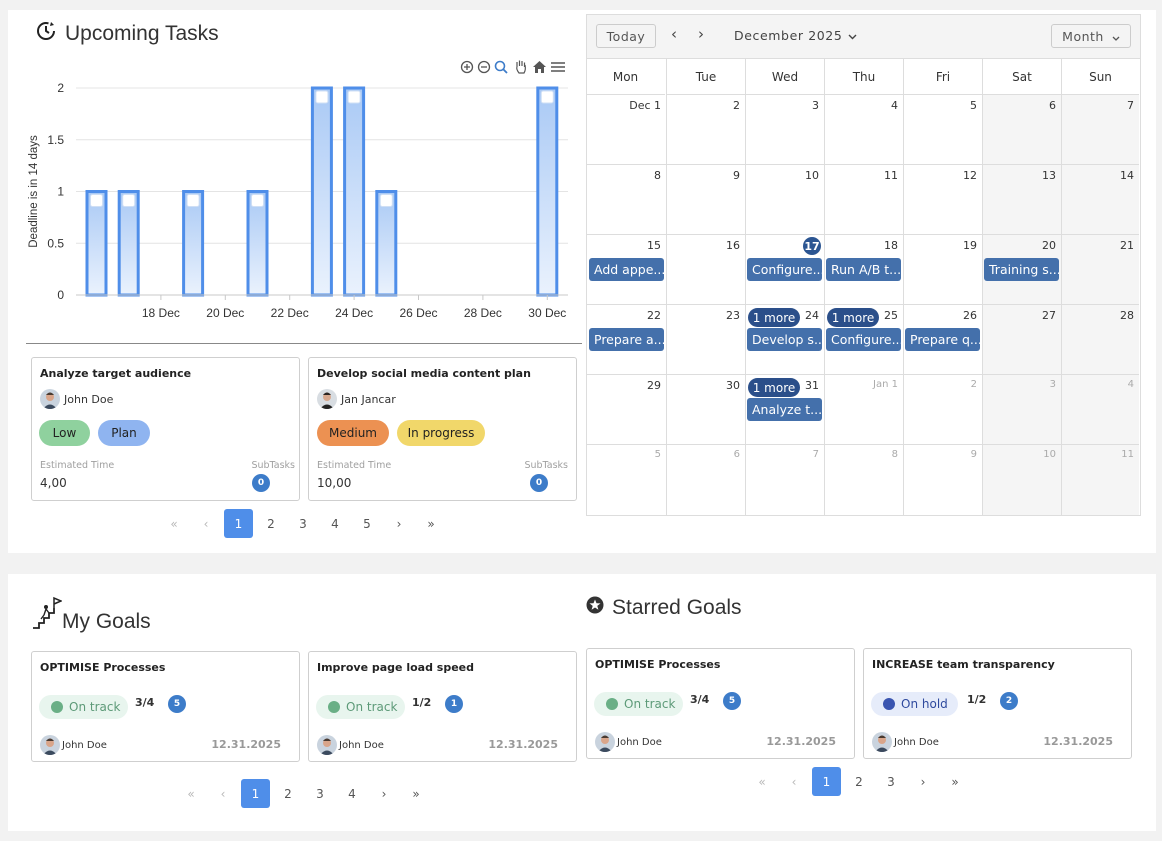 The width and height of the screenshot is (1162, 841). I want to click on calendar-day-cell: 12, so click(942, 200).